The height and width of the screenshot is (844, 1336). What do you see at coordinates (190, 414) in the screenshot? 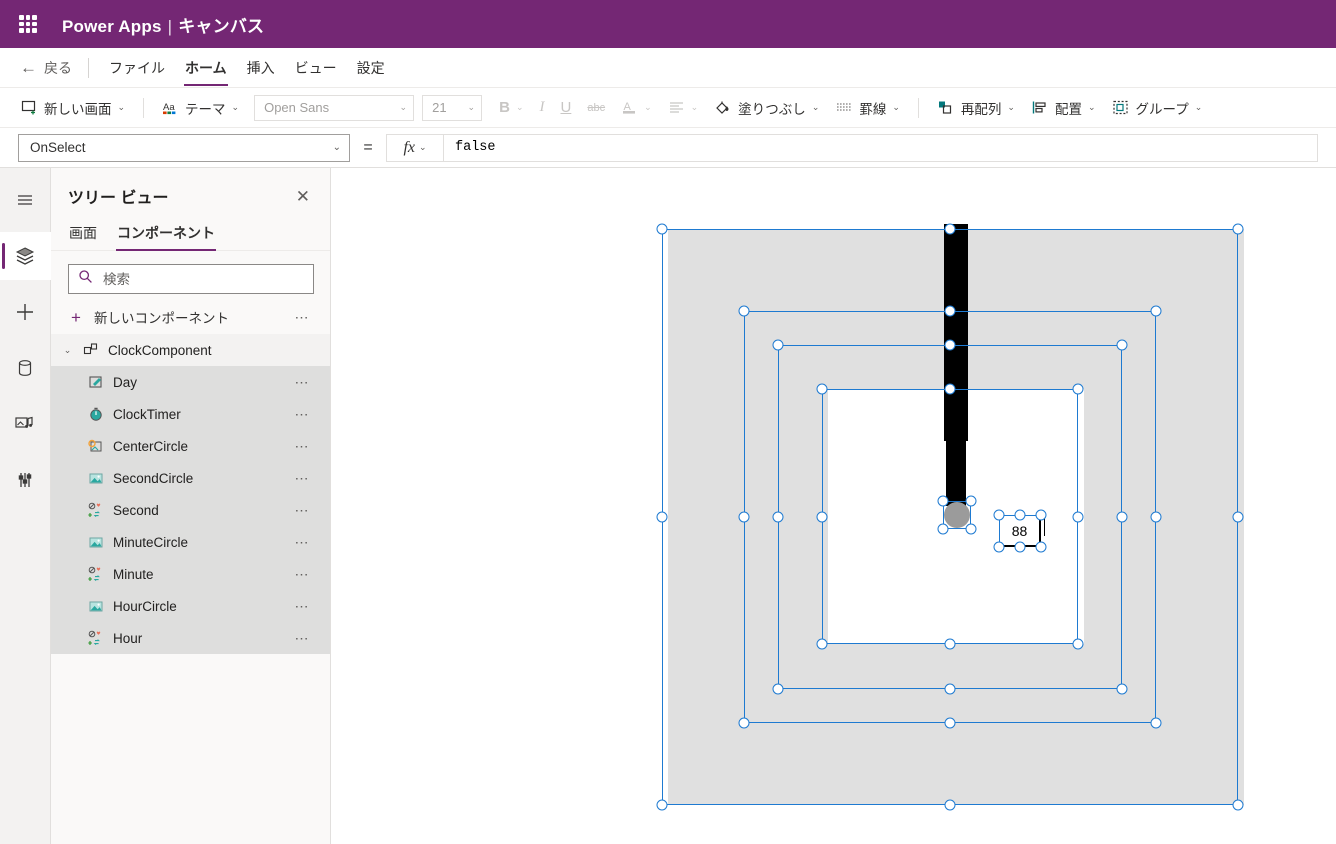
I see `tree-node-clocktimer: ClockTimer ⋯` at bounding box center [190, 414].